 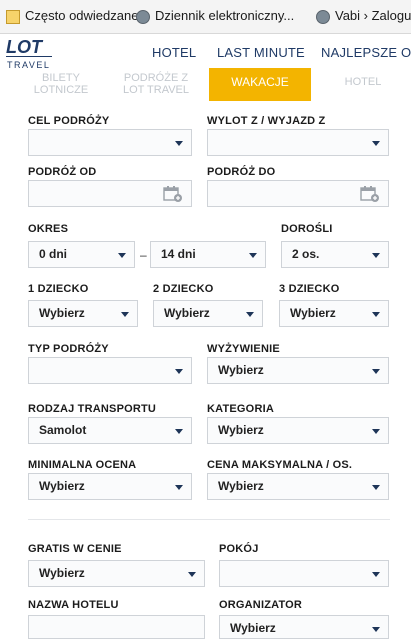 I want to click on okres-from-value: 0 dni, so click(x=53, y=254).